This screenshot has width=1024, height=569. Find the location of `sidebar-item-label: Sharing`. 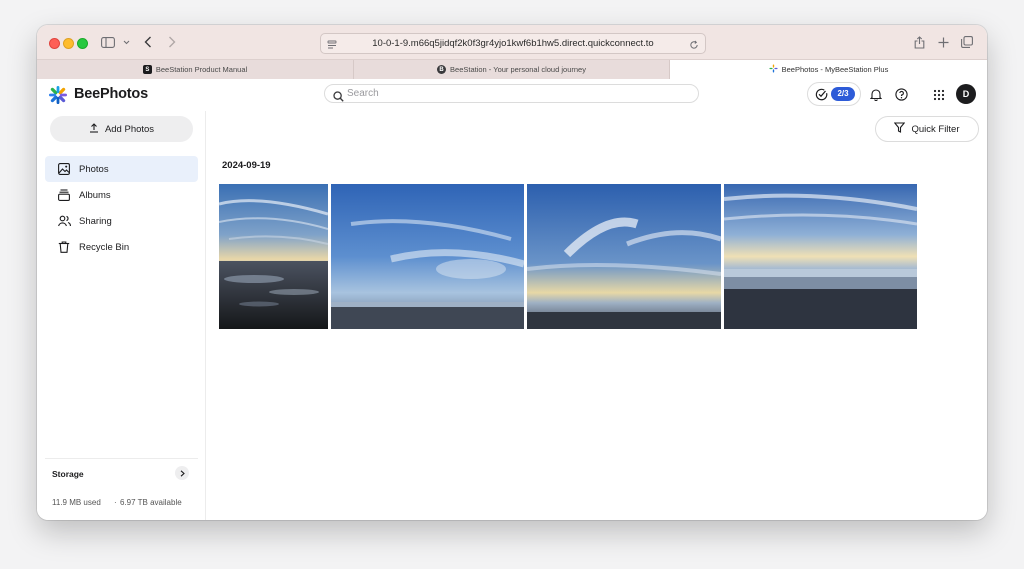

sidebar-item-label: Sharing is located at coordinates (95, 221).